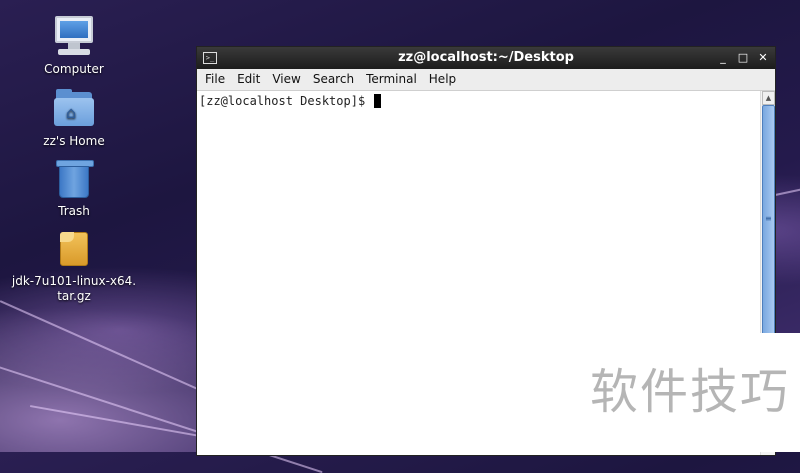 Image resolution: width=800 pixels, height=473 pixels. What do you see at coordinates (74, 36) in the screenshot?
I see `computer-icon` at bounding box center [74, 36].